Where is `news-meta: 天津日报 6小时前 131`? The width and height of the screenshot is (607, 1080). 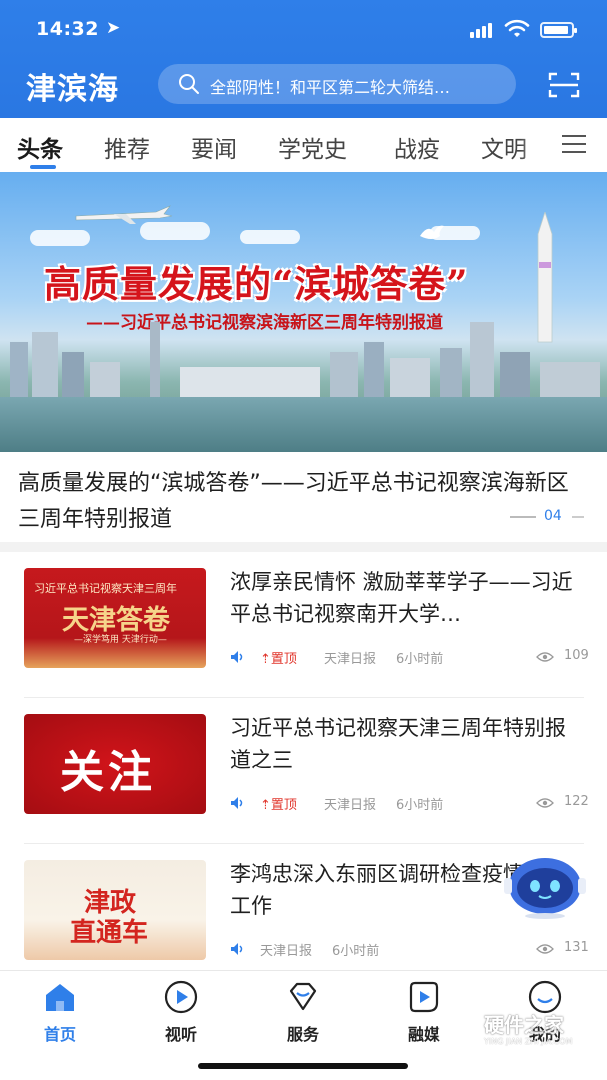 news-meta: 天津日报 6小时前 131 is located at coordinates (410, 950).